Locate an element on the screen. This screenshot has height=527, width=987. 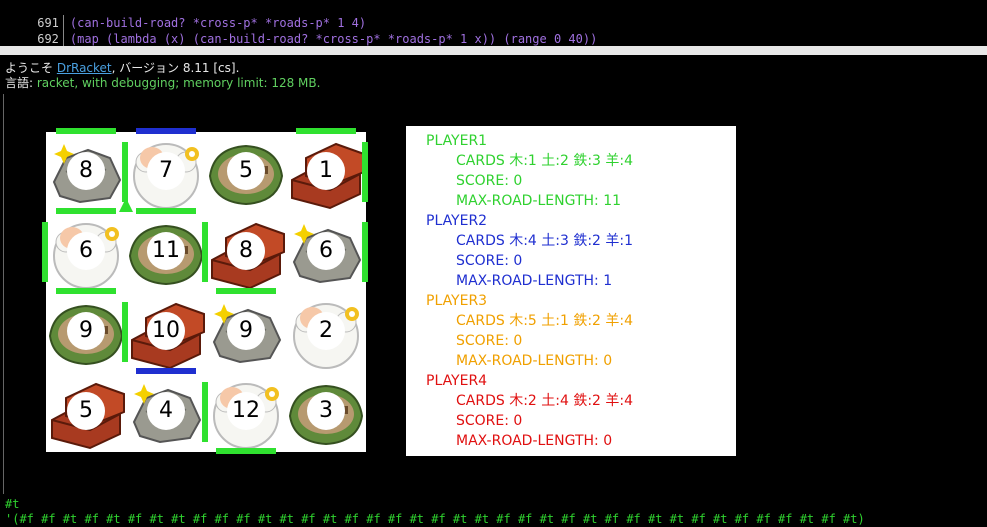
tile-wood: 11 is located at coordinates (166, 252).